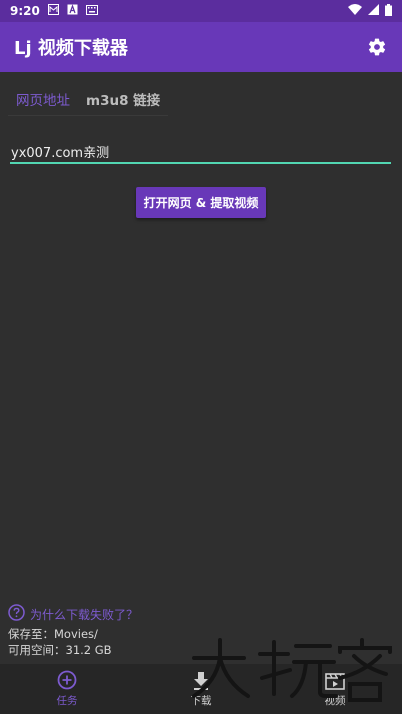 This screenshot has width=402, height=714. I want to click on open-and-extract-button: 打开网页 & 提取视频, so click(201, 202).